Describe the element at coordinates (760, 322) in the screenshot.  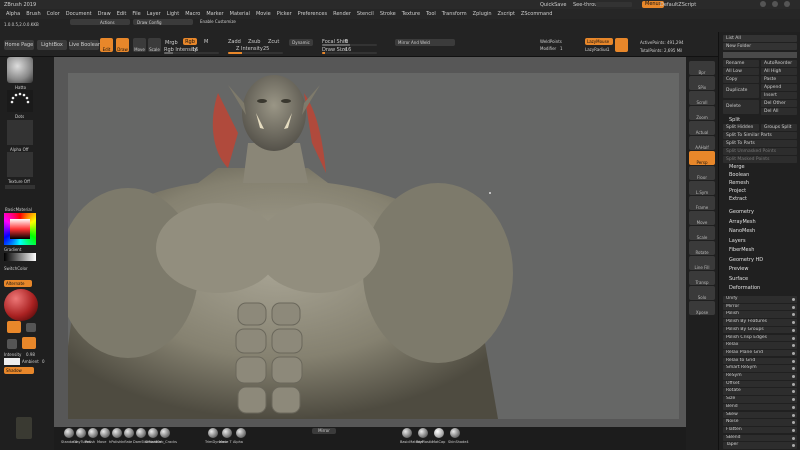
I see `deformation-item: Polish By Features` at that location.